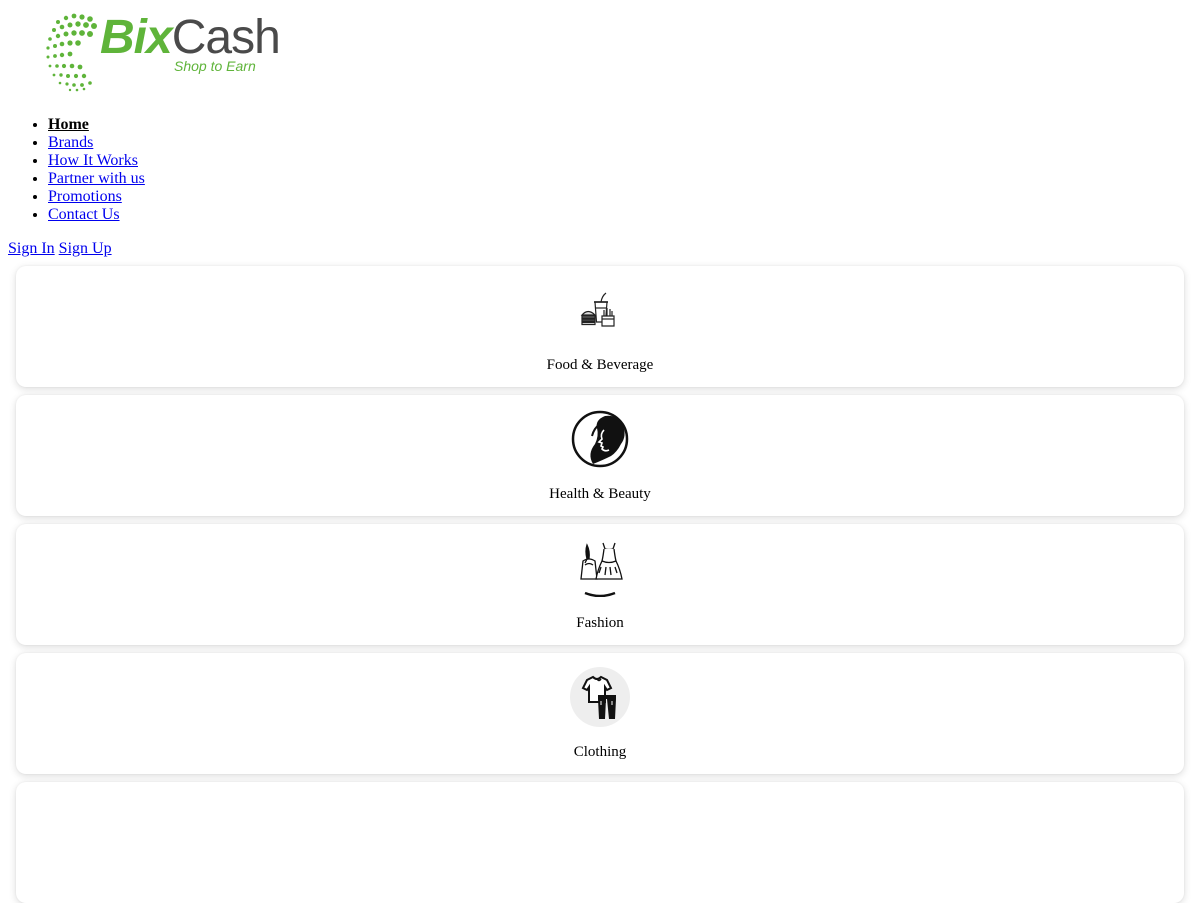 The height and width of the screenshot is (903, 1200). Describe the element at coordinates (604, 249) in the screenshot. I see `auth-links: Sign In Sign Up` at that location.